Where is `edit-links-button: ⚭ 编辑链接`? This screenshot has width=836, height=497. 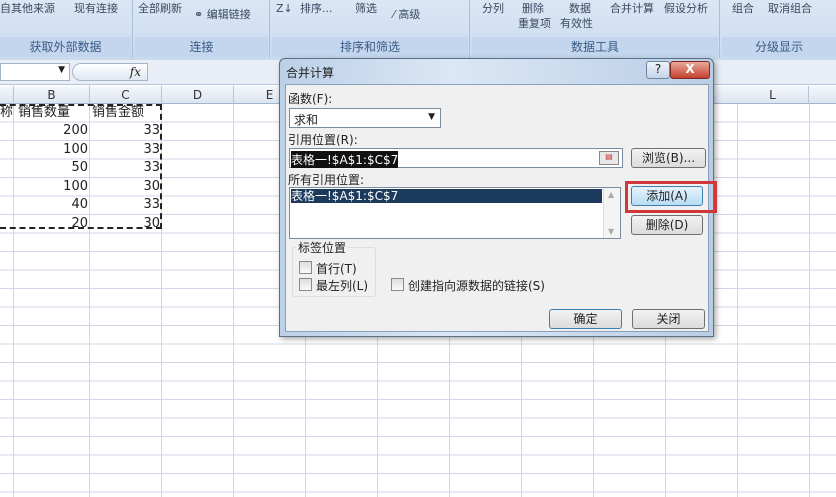
edit-links-button: ⚭ 编辑链接 is located at coordinates (222, 14).